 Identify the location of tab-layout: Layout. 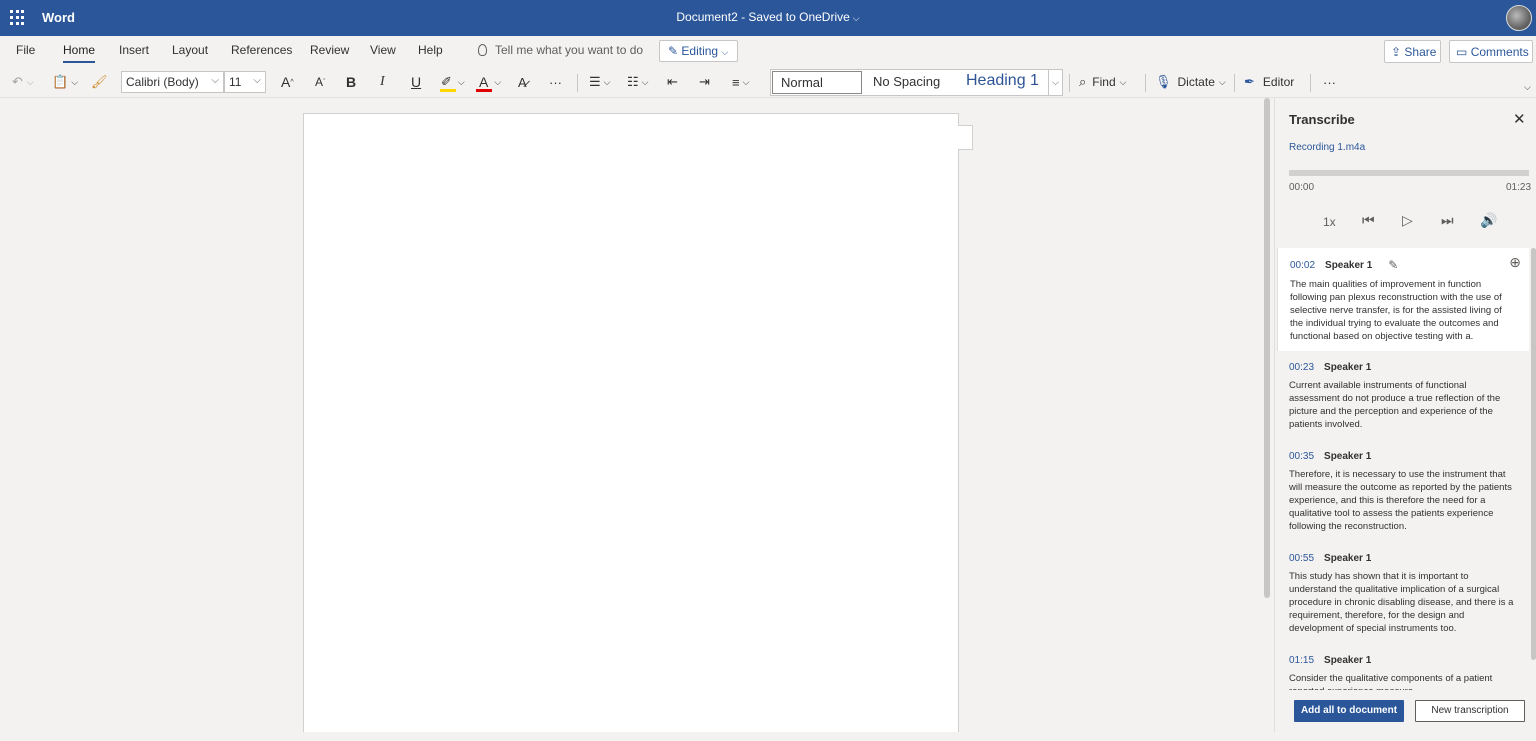
(190, 50).